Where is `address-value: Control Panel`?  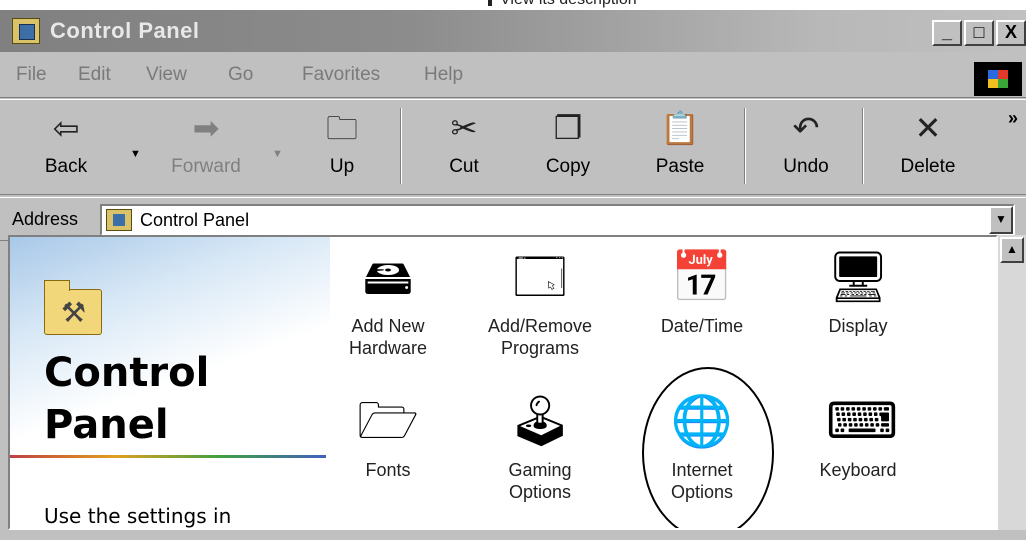 address-value: Control Panel is located at coordinates (195, 220).